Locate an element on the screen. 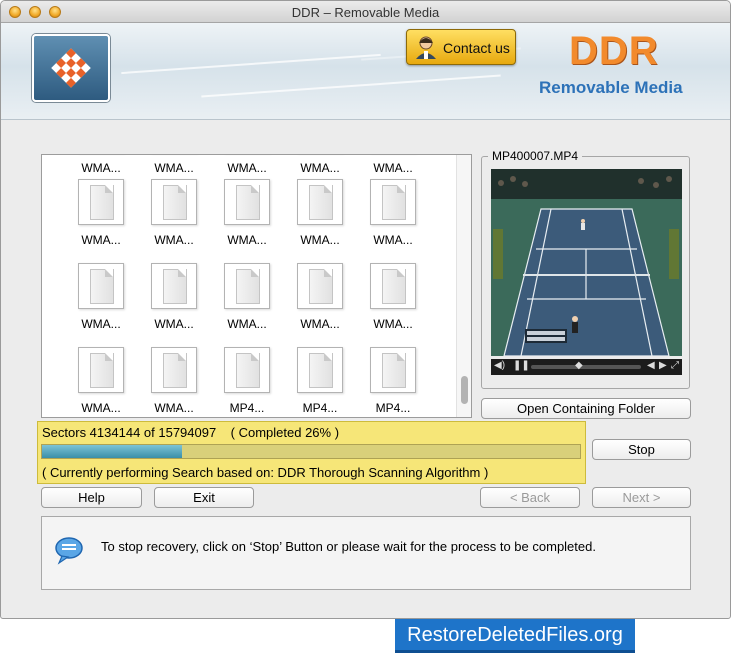  speech-bubble-icon is located at coordinates (69, 551).